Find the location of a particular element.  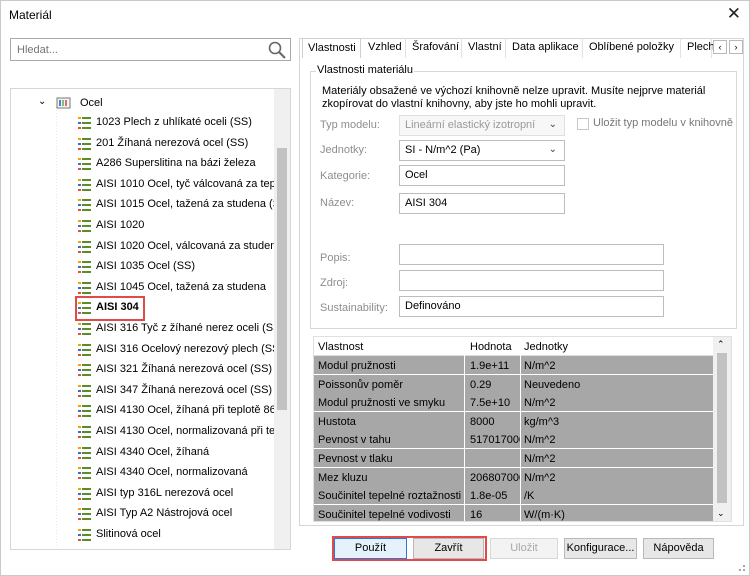

tree-item: AISI 1035 Ocel (SS) is located at coordinates (178, 267).